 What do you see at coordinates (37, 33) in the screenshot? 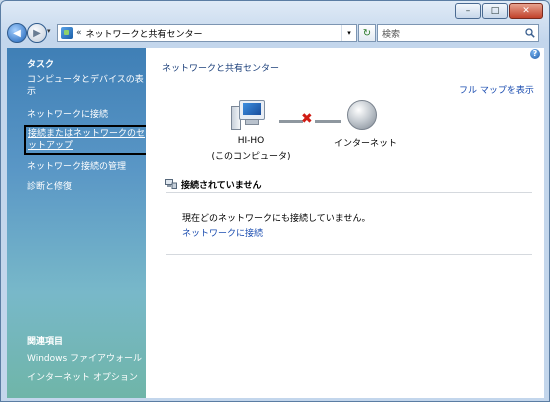
I see `forward-button: ▶` at bounding box center [37, 33].